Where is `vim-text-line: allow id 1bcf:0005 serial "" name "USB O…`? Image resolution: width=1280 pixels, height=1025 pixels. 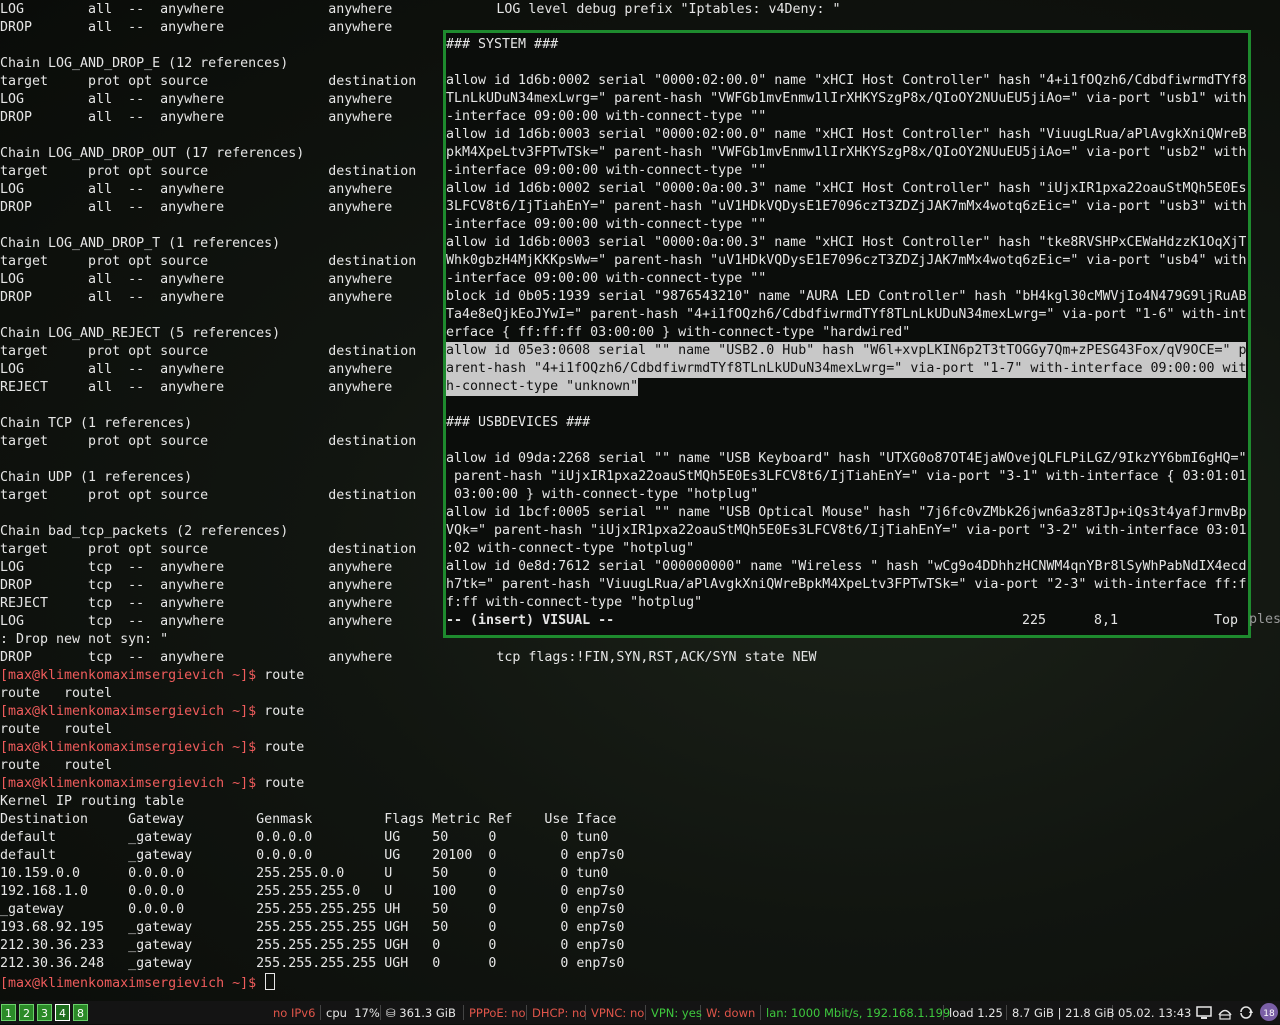
vim-text-line: allow id 1bcf:0005 serial "" name "USB O… is located at coordinates (846, 513).